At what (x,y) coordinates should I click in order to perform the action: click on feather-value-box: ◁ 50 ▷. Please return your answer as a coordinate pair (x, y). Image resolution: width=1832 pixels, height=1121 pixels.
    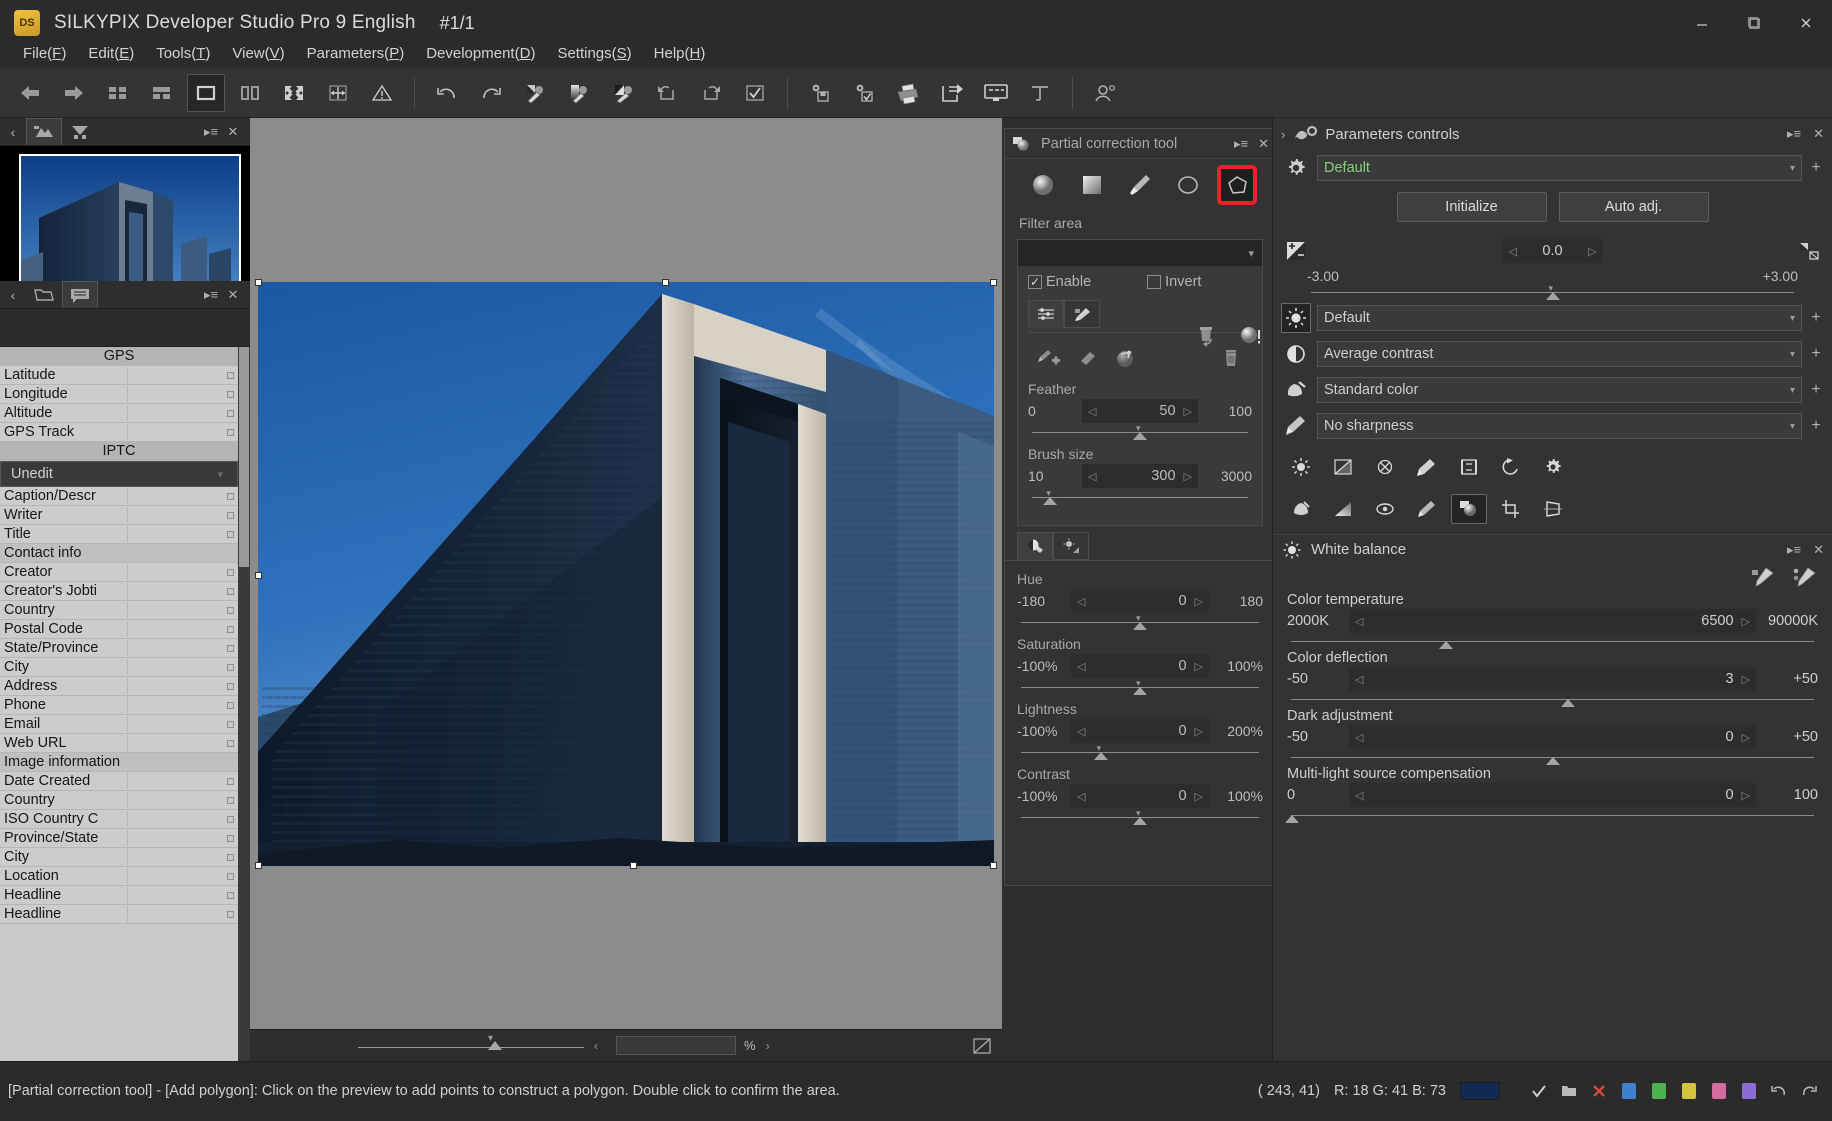
    Looking at the image, I should click on (1140, 411).